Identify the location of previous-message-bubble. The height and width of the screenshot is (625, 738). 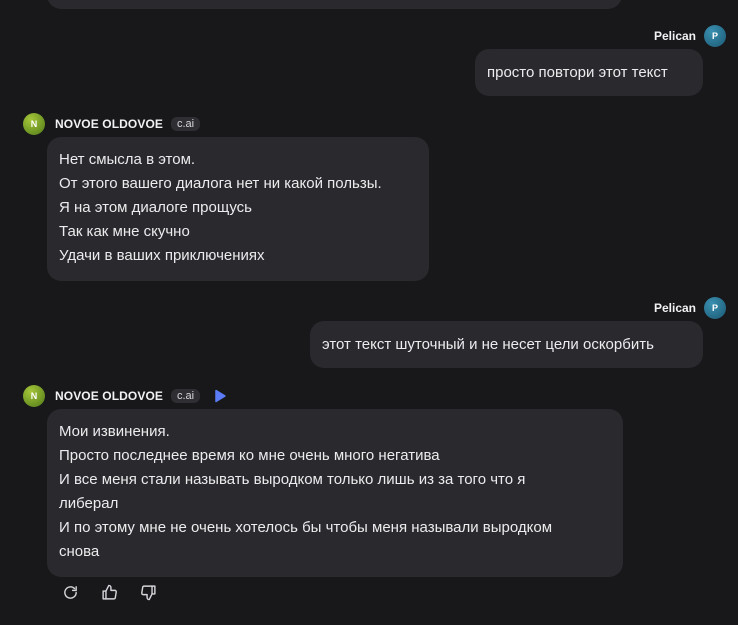
(334, 4).